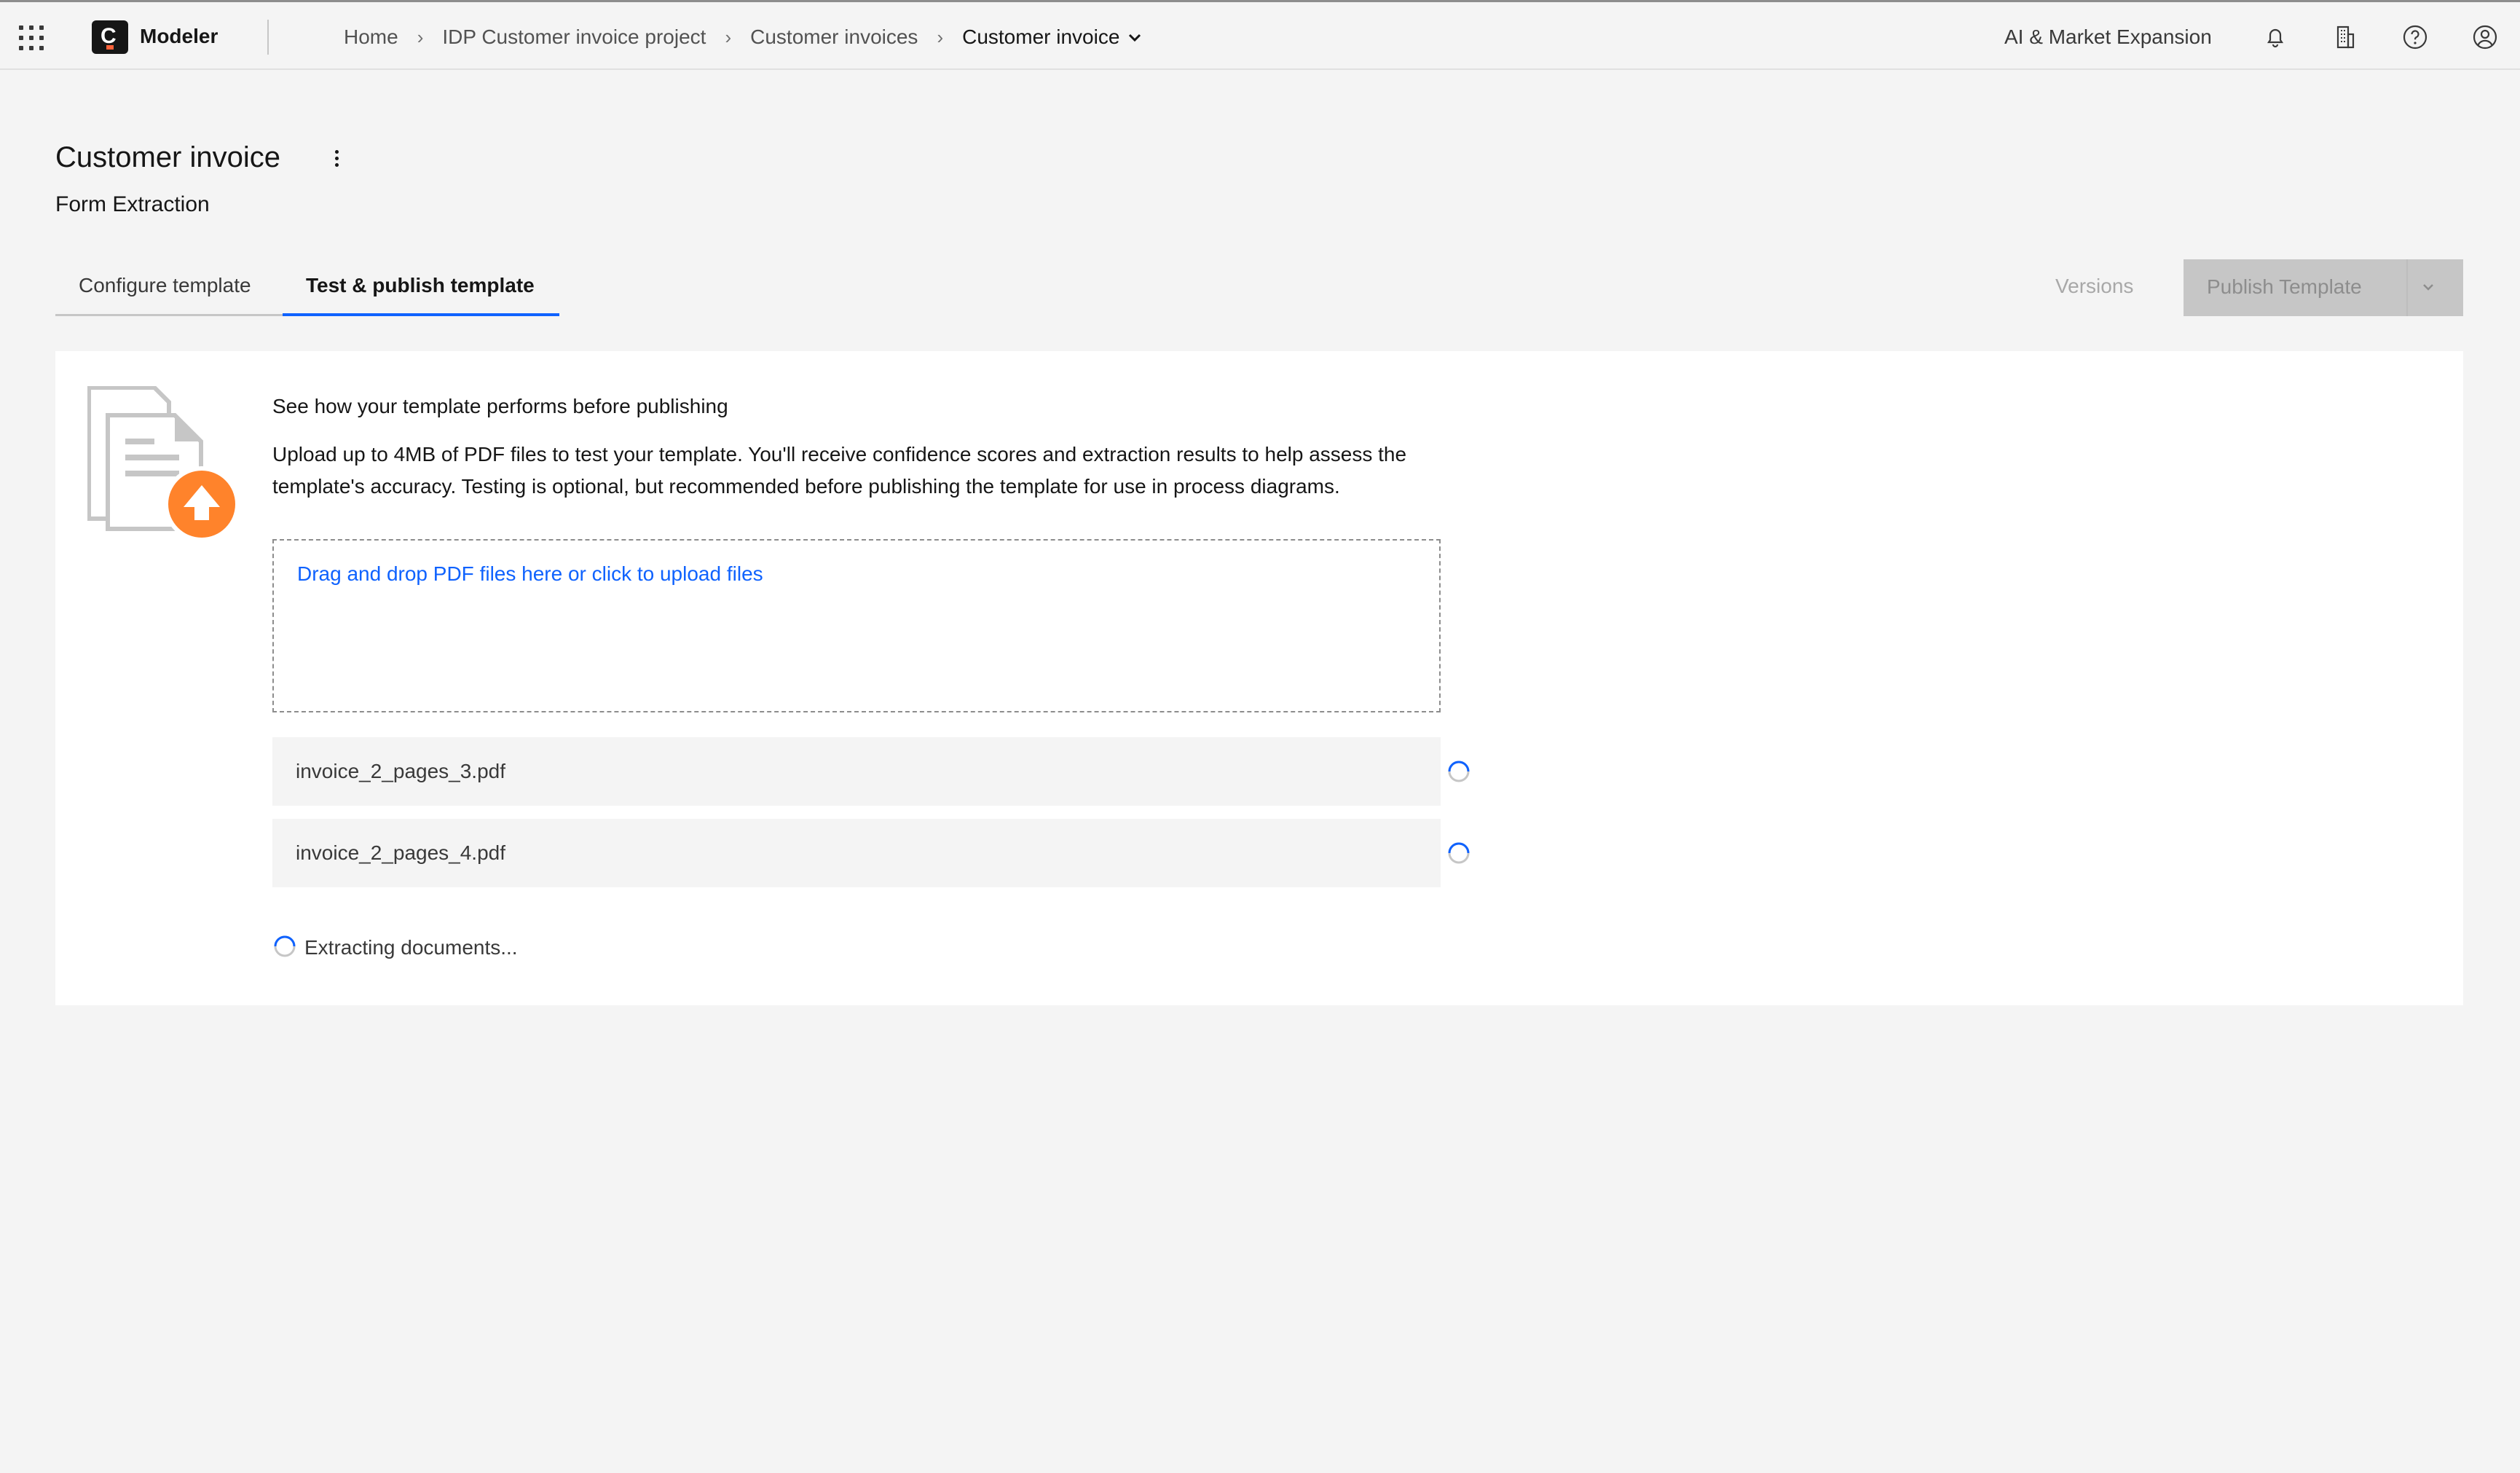 The image size is (2520, 1473). Describe the element at coordinates (371, 36) in the screenshot. I see `breadcrumb-home: Home` at that location.